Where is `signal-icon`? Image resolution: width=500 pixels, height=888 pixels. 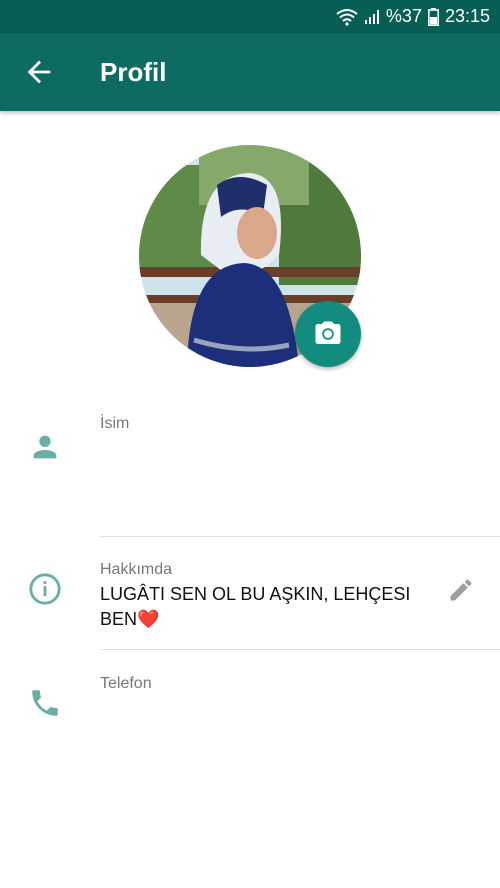 signal-icon is located at coordinates (371, 16).